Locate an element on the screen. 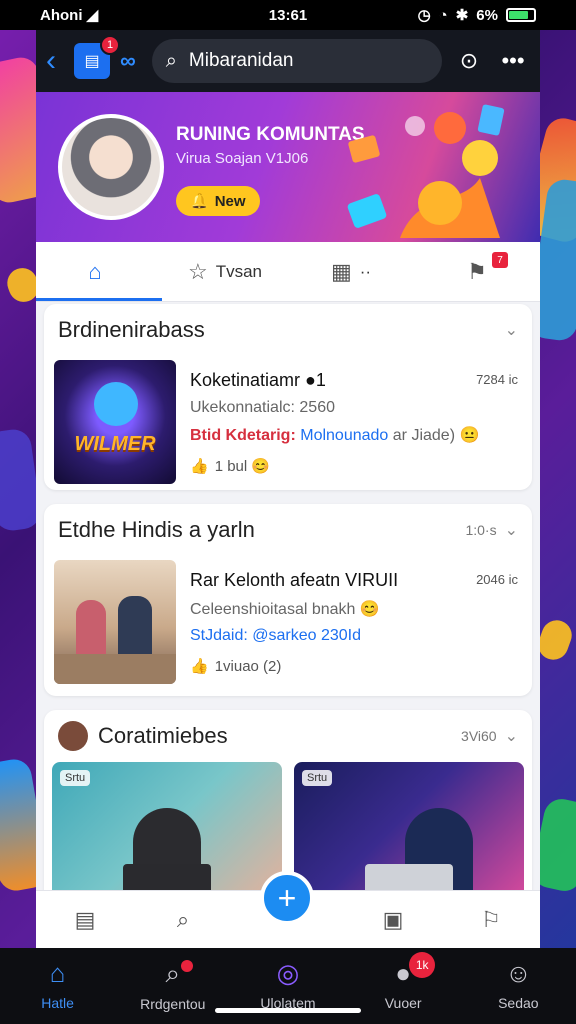 The width and height of the screenshot is (576, 1024). nav-item-explore: ◎ Ulolatem is located at coordinates (288, 991).